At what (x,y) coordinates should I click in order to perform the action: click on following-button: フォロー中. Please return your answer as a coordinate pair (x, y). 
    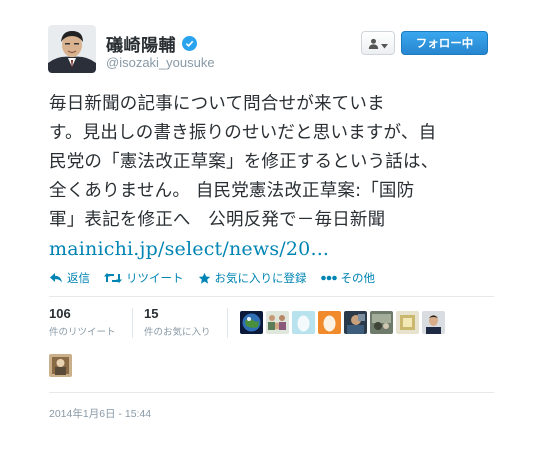
    Looking at the image, I should click on (444, 43).